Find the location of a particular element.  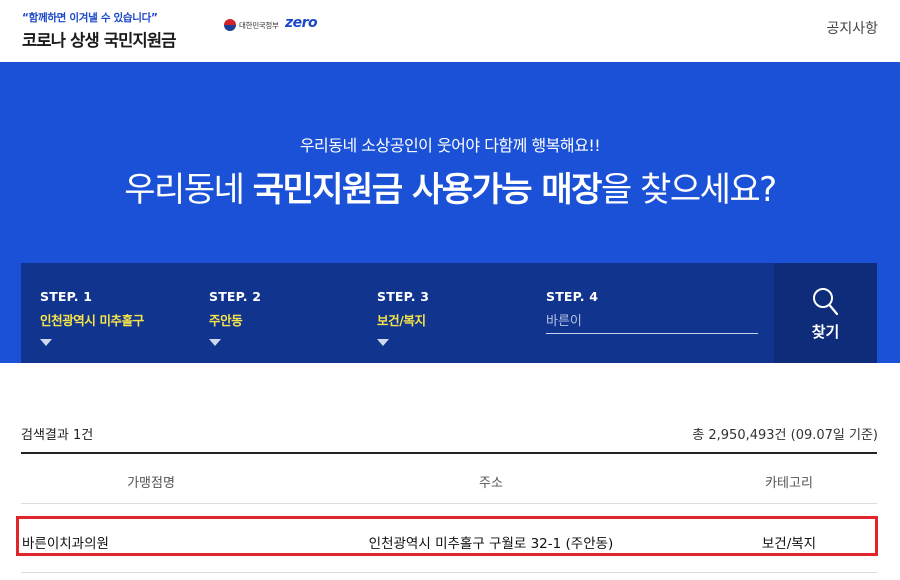

logo-title: 코로나 상생 국민지원금 is located at coordinates (99, 40).